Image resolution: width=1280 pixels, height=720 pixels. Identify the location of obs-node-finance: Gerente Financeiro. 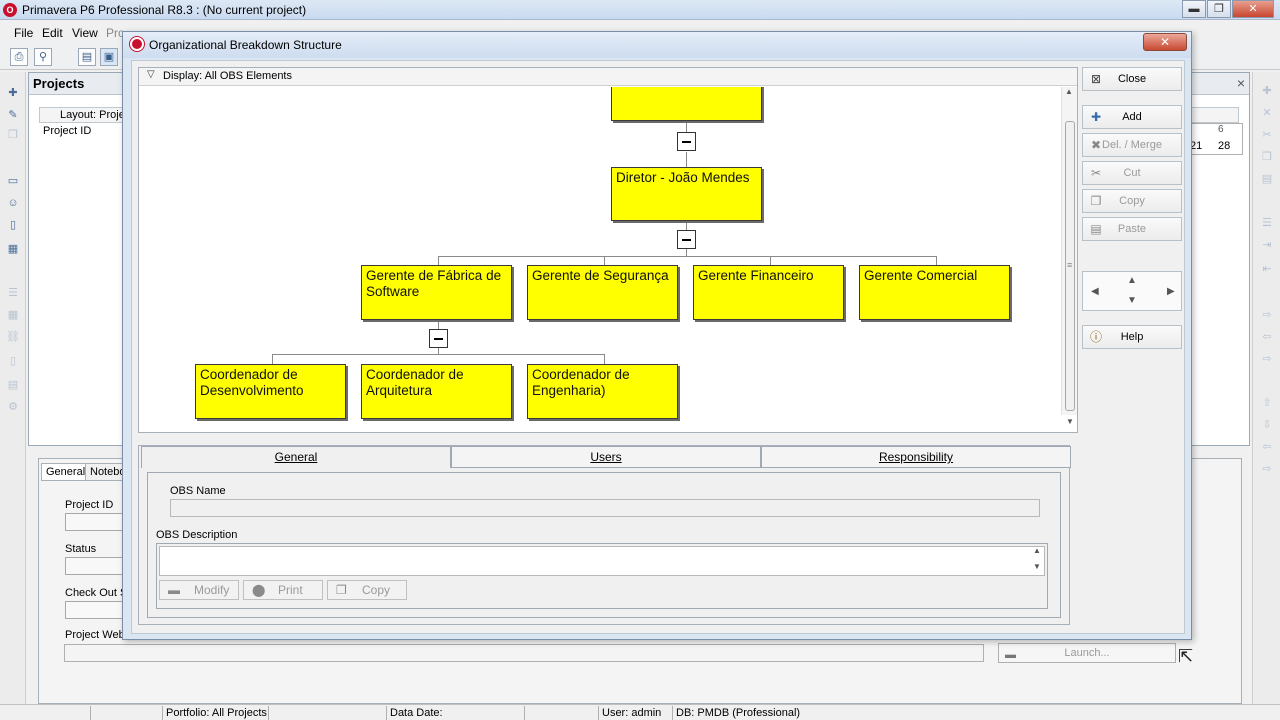
(768, 292).